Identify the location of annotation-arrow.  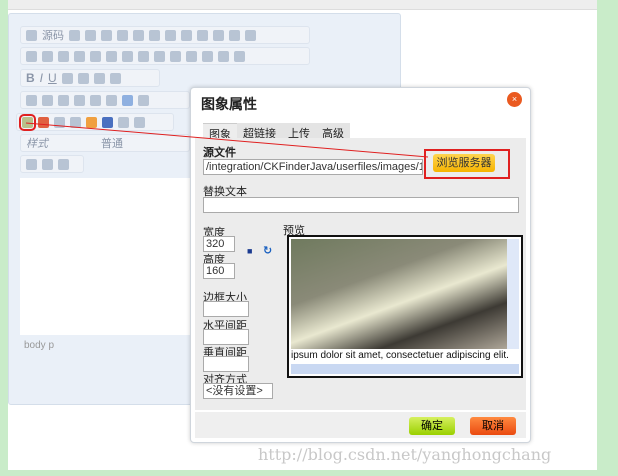
(227, 140).